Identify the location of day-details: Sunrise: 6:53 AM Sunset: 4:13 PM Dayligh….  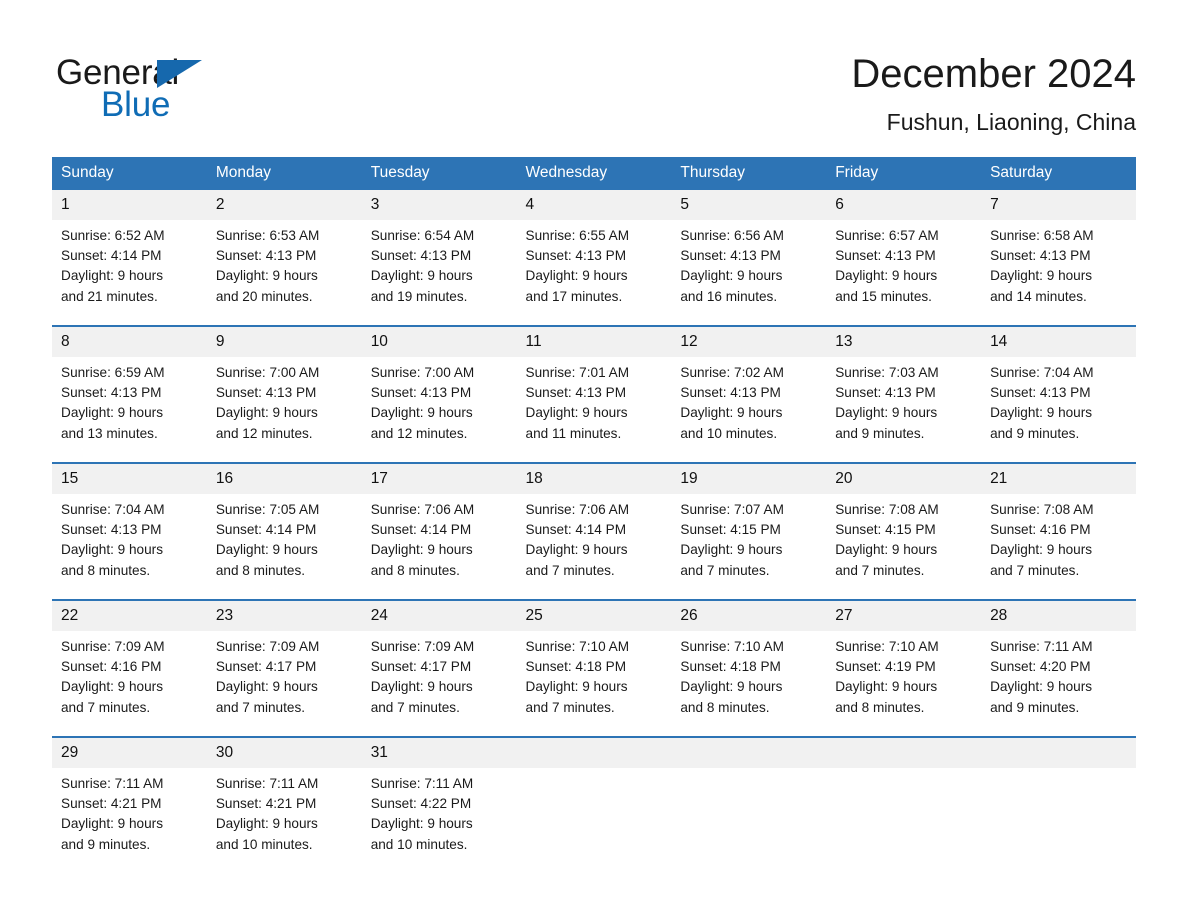
(284, 263).